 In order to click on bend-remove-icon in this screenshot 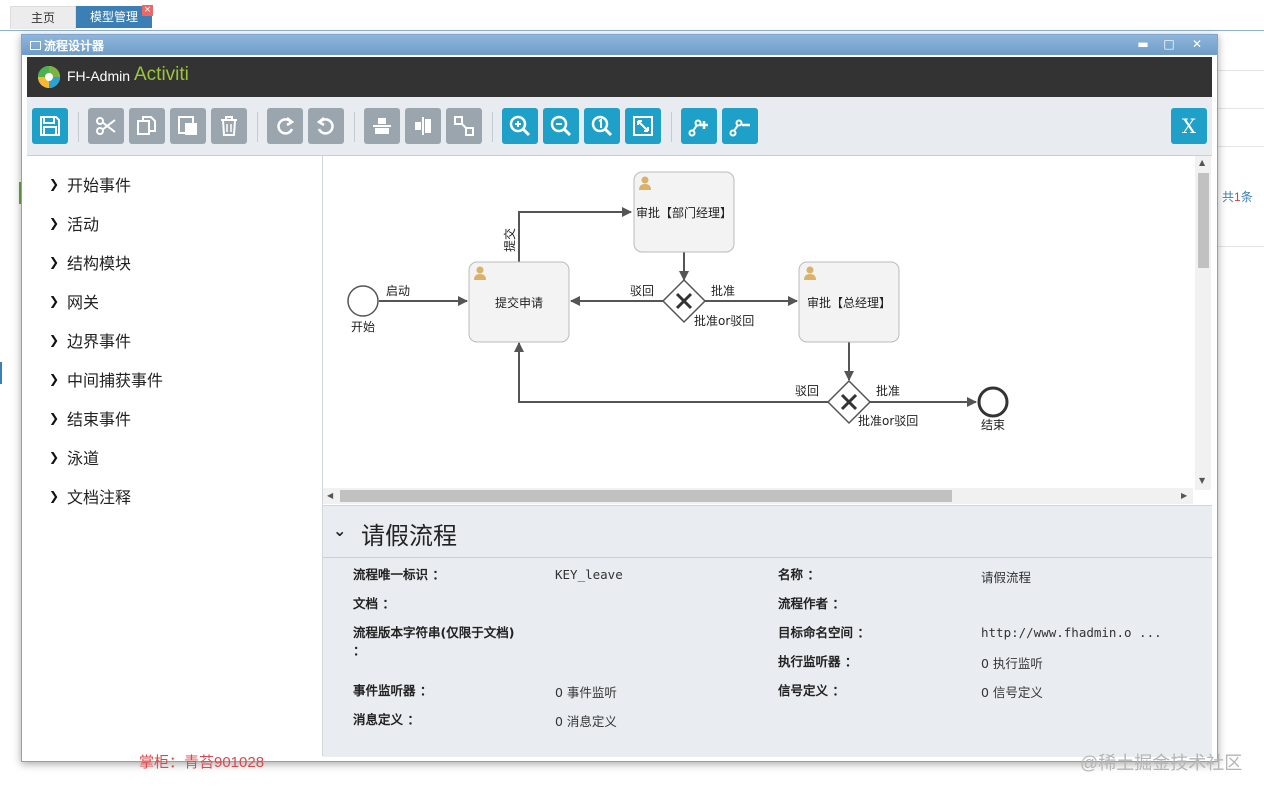, I will do `click(739, 128)`.